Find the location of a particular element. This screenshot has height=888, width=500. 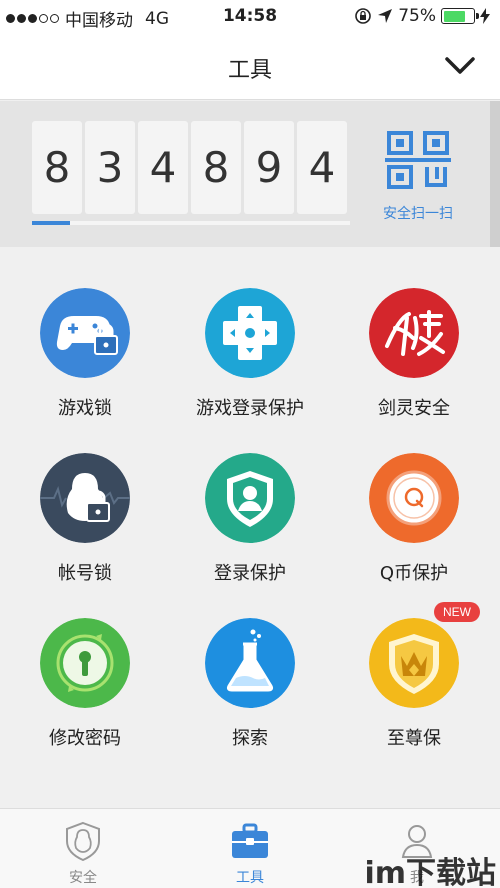

tab-tools: 工具 is located at coordinates (250, 848).